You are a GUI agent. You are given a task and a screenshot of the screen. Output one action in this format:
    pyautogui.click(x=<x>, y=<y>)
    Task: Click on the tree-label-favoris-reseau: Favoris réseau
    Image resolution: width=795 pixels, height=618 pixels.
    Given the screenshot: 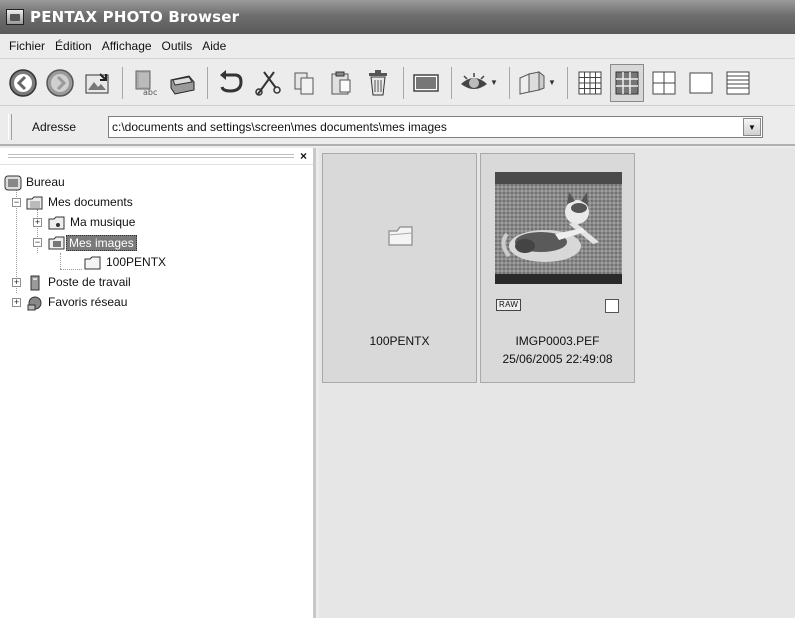 What is the action you would take?
    pyautogui.click(x=88, y=302)
    